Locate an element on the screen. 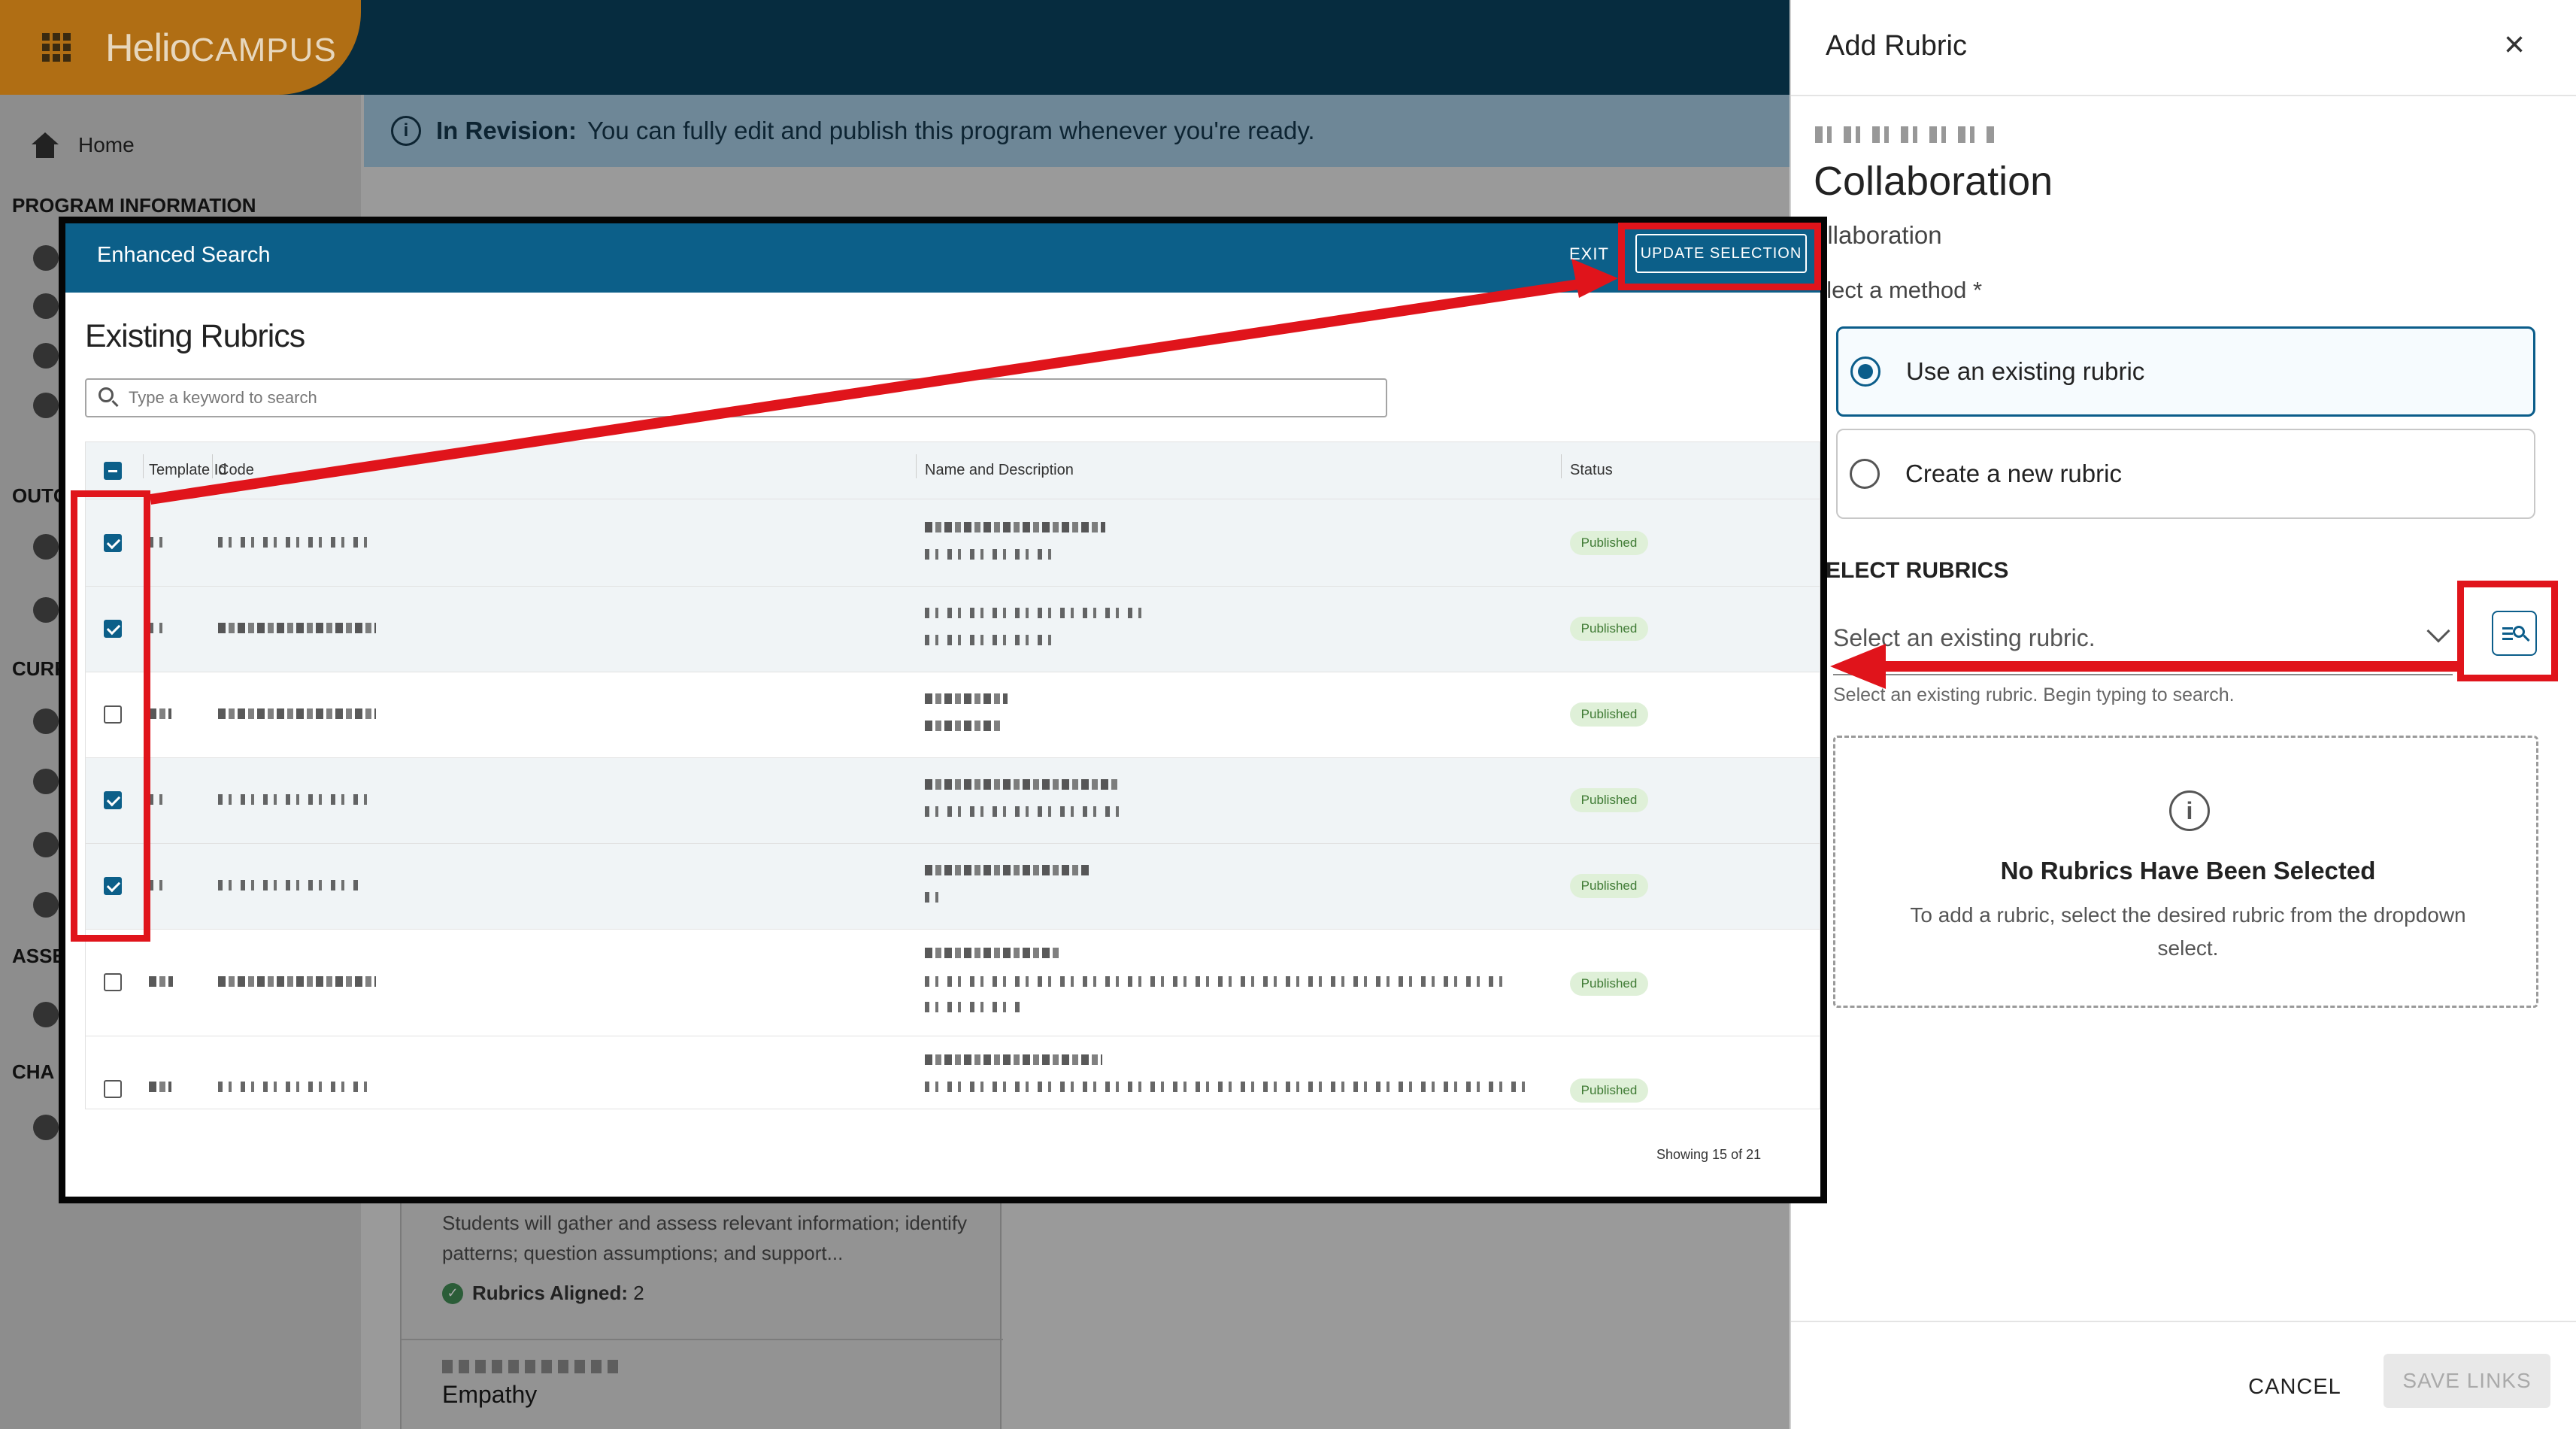  sidebar-section-program-information: PROGRAM INFORMATION is located at coordinates (134, 205).